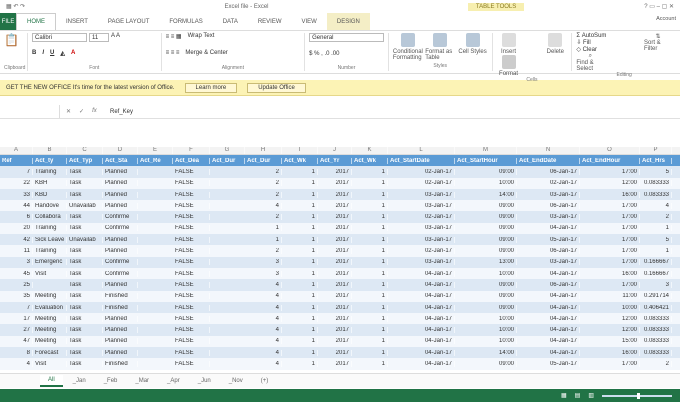 The image size is (680, 402). Describe the element at coordinates (121, 112) in the screenshot. I see `formula-input: Ref_Key` at that location.